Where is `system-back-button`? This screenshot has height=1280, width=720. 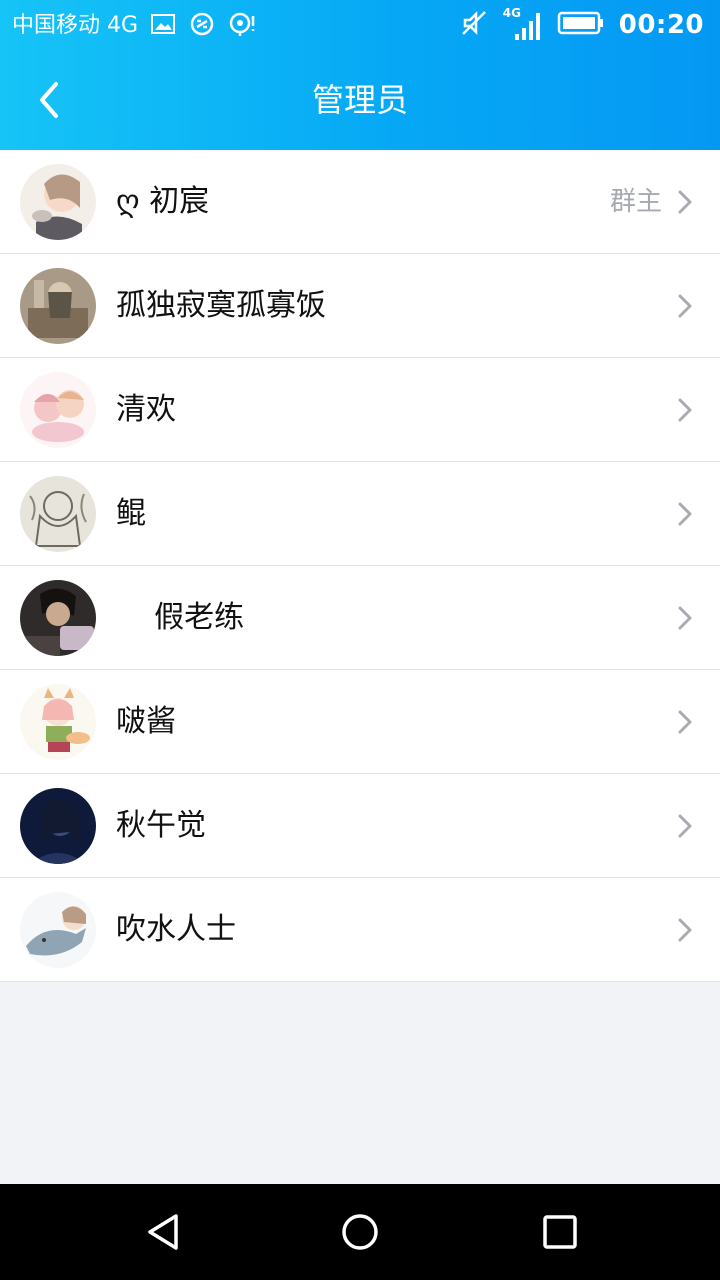 system-back-button is located at coordinates (164, 1232).